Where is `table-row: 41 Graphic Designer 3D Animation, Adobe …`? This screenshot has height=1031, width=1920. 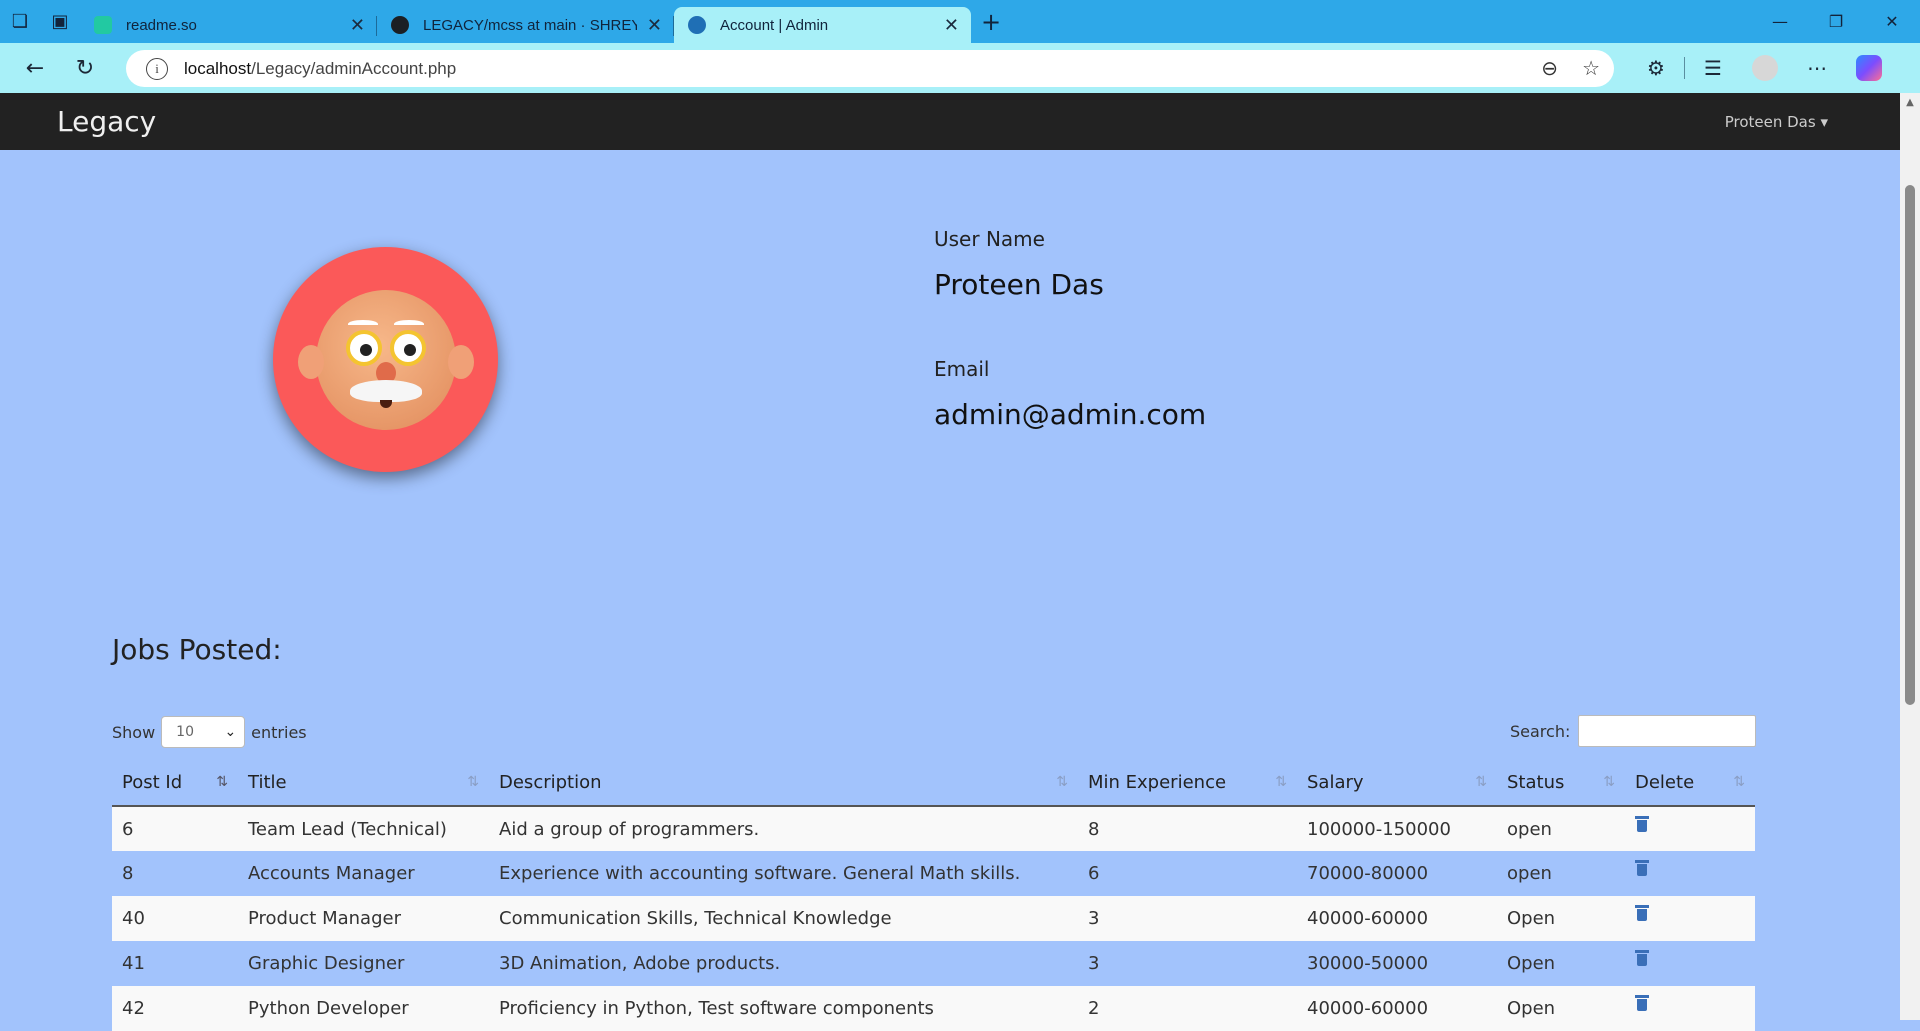
table-row: 41 Graphic Designer 3D Animation, Adobe … is located at coordinates (933, 963).